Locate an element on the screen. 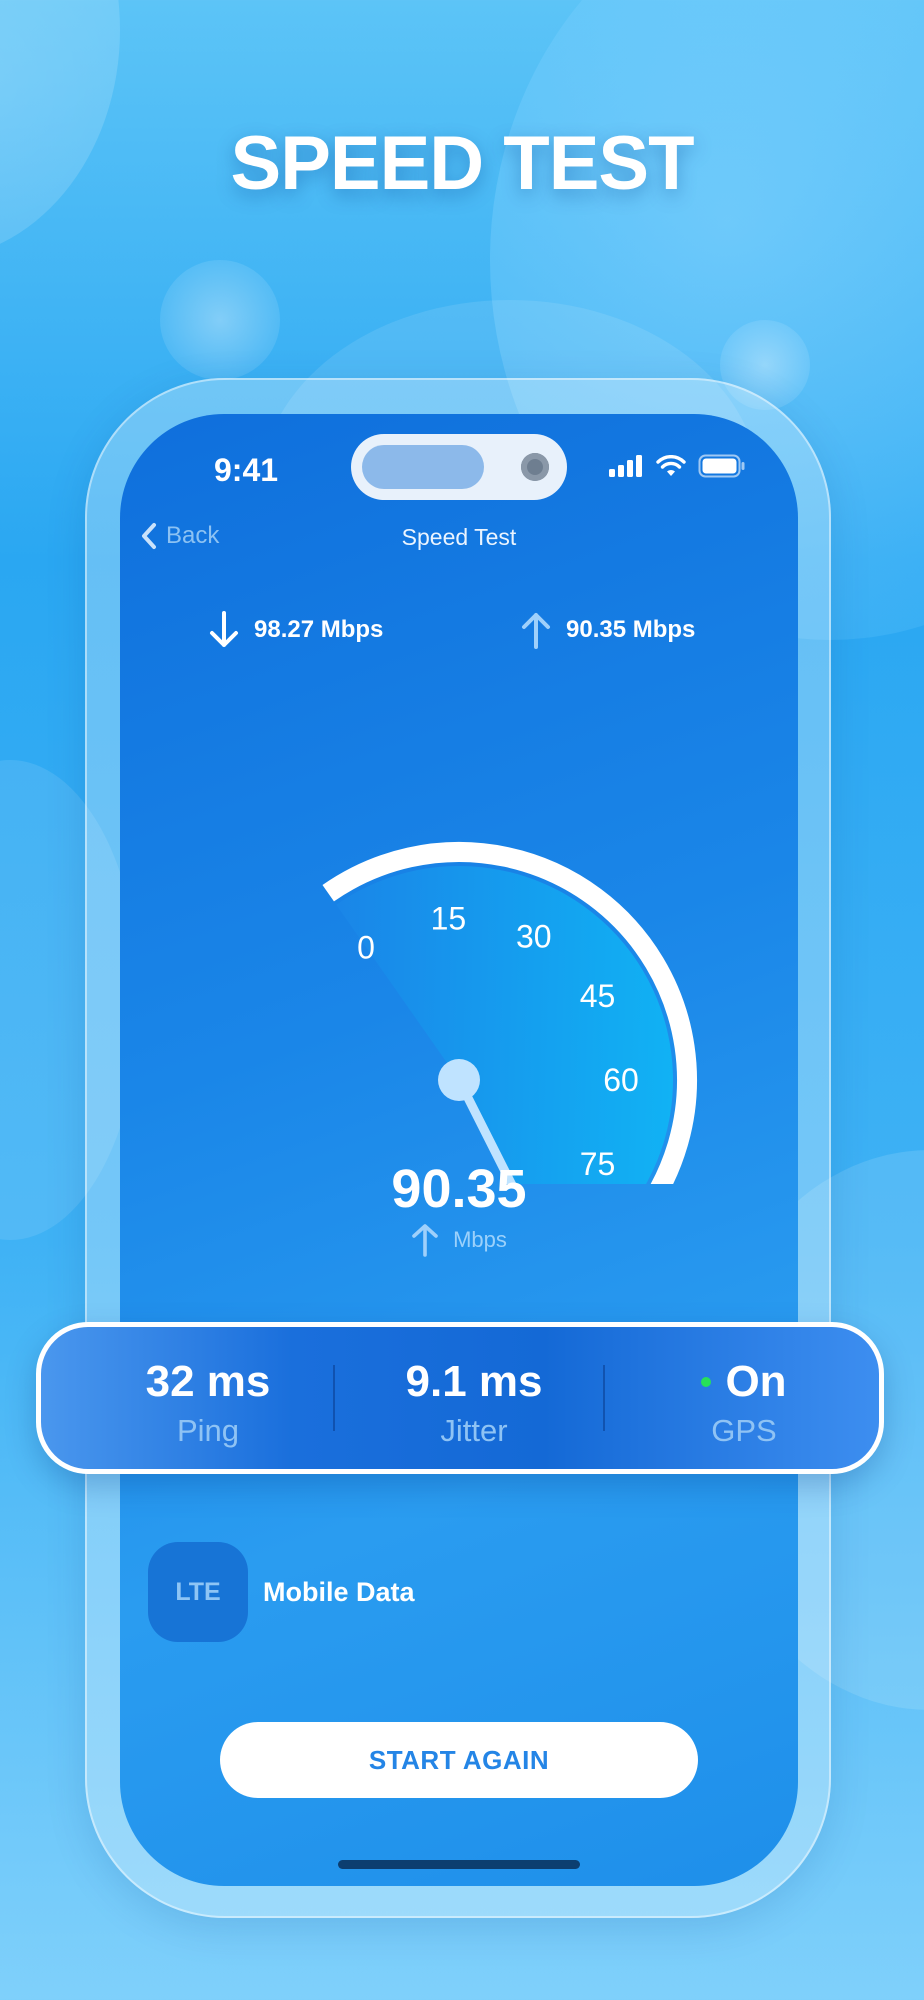 This screenshot has height=2000, width=924. upload-speed: 90.35 Mbps is located at coordinates (607, 630).